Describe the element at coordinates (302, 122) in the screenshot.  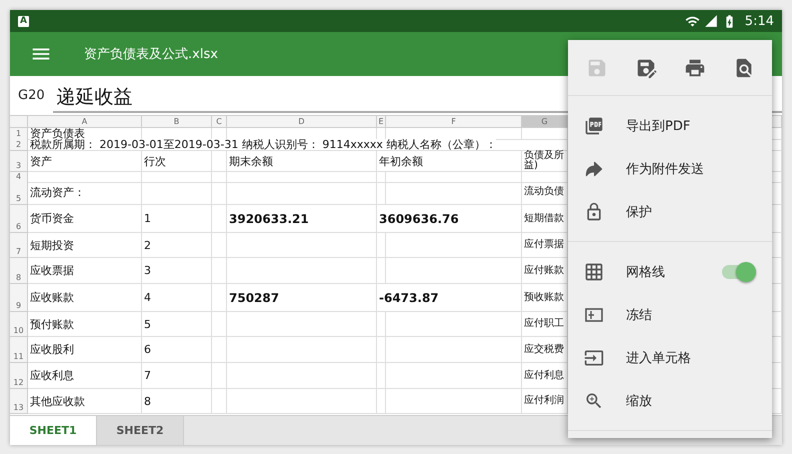
I see `column-header: D` at that location.